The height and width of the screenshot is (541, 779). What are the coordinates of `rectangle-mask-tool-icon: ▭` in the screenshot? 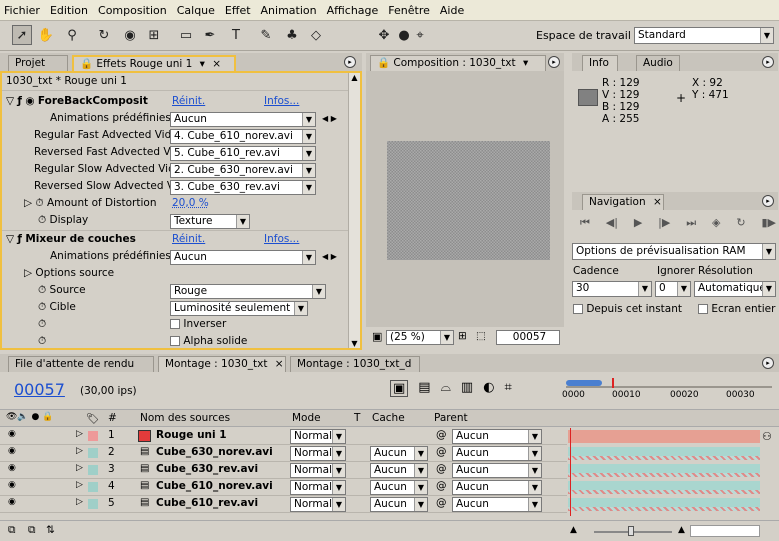 It's located at (186, 35).